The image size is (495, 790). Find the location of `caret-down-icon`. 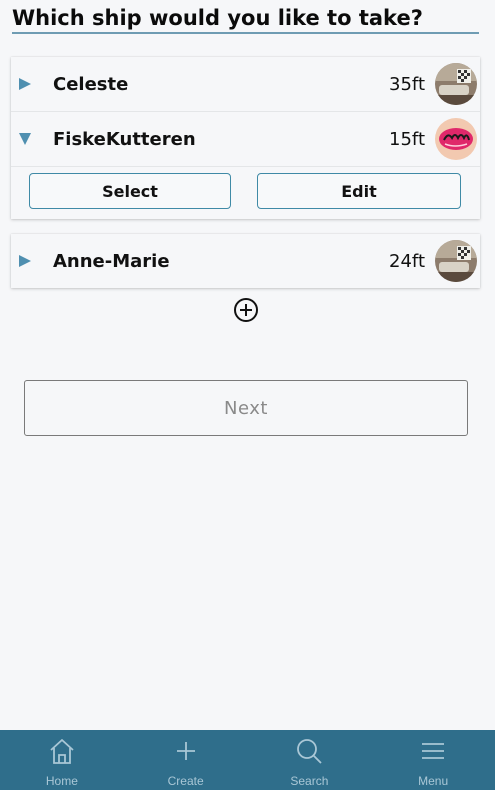

caret-down-icon is located at coordinates (25, 139).